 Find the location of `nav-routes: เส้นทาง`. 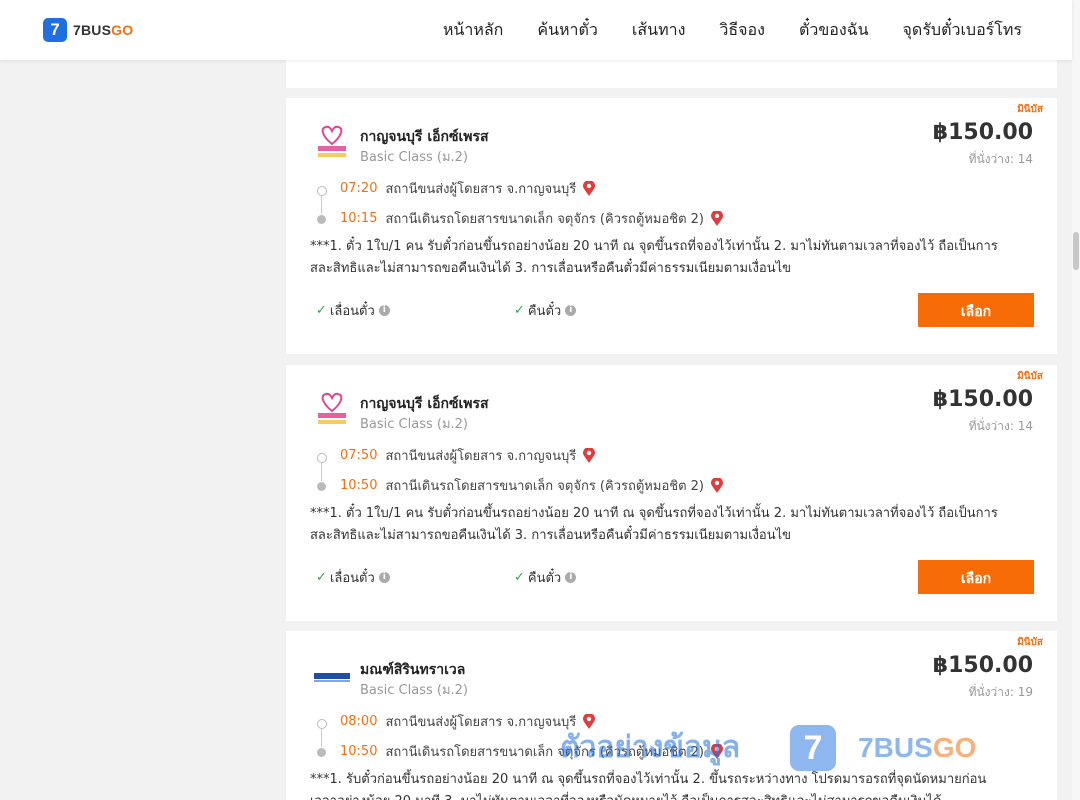

nav-routes: เส้นทาง is located at coordinates (659, 30).